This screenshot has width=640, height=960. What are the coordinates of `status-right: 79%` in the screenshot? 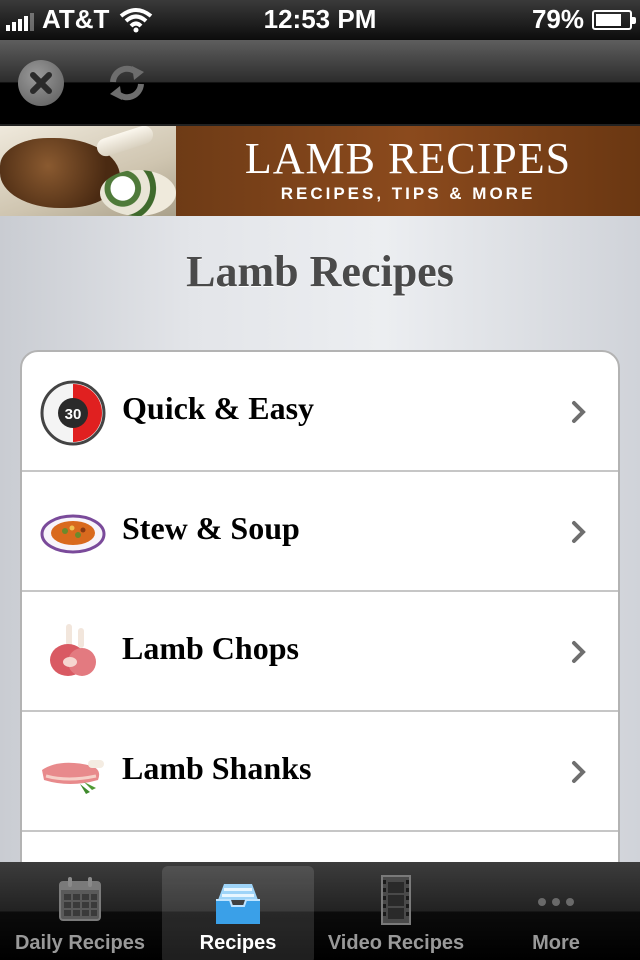 It's located at (583, 19).